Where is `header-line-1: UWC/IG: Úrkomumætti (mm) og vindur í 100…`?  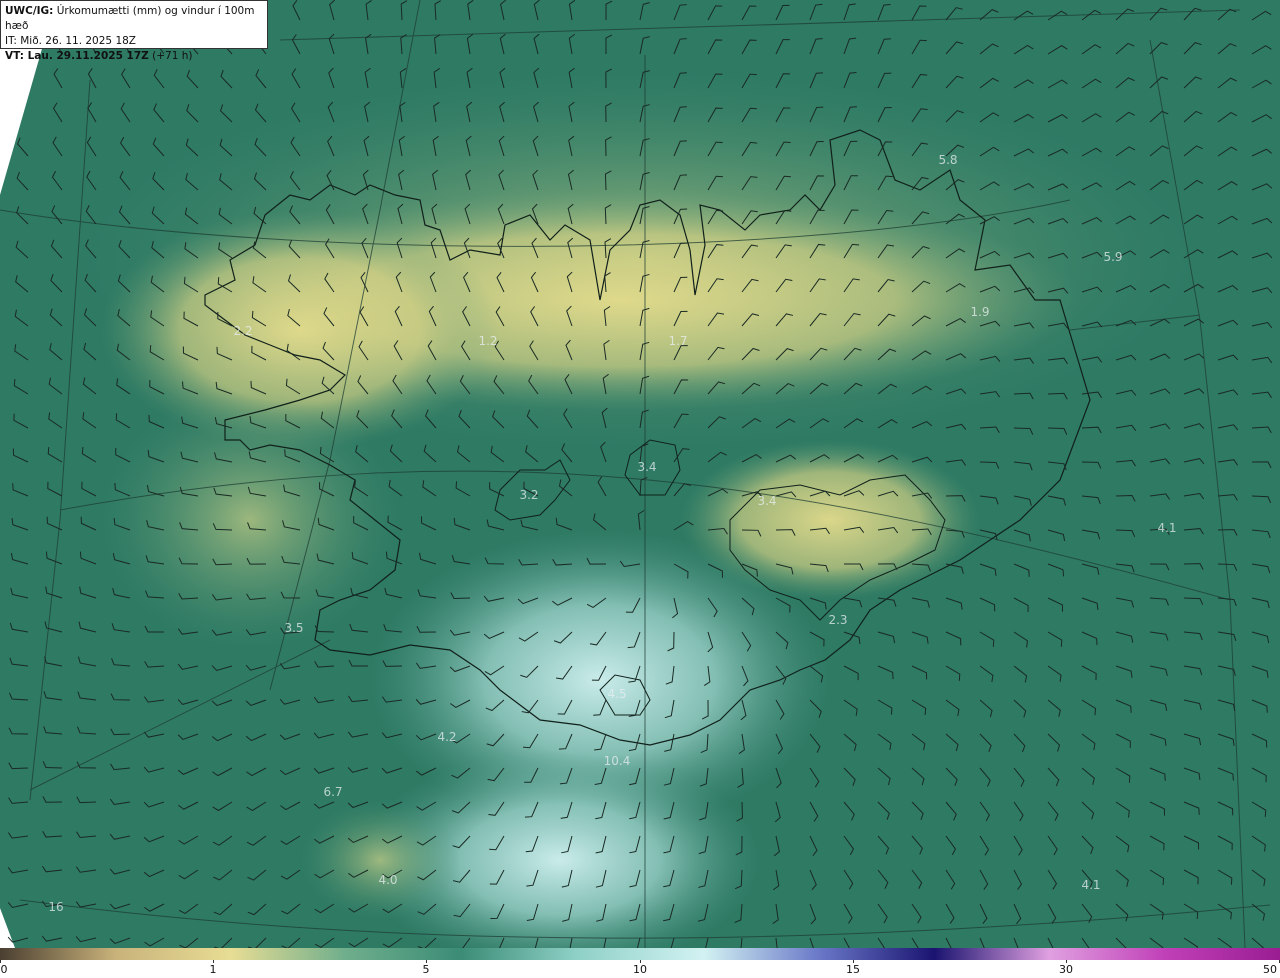 header-line-1: UWC/IG: Úrkomumætti (mm) og vindur í 100… is located at coordinates (134, 19).